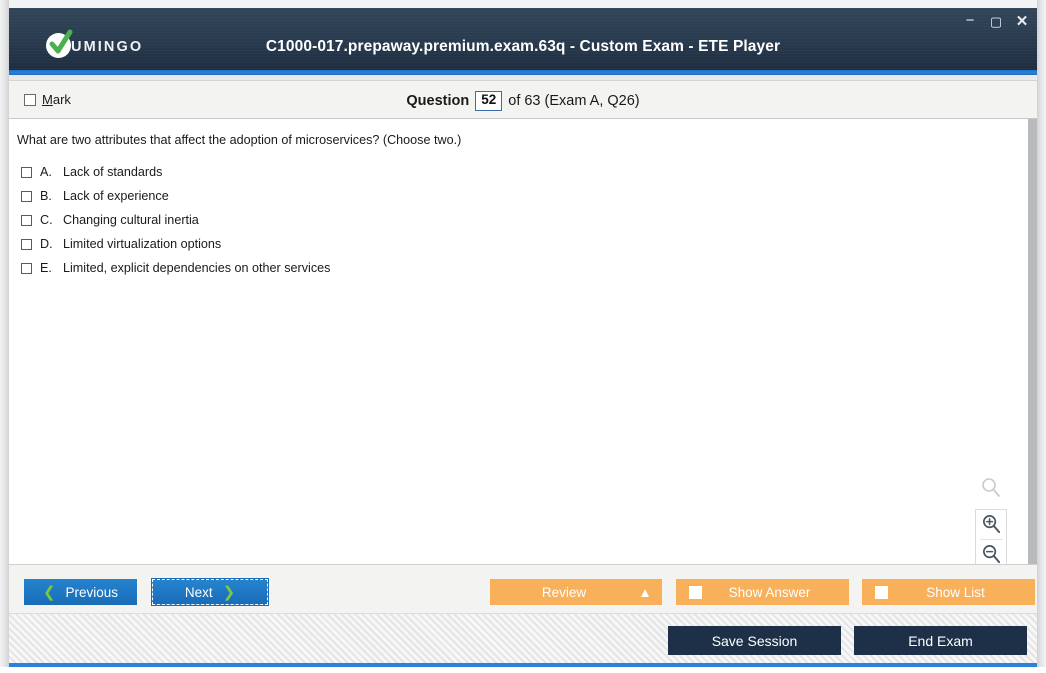 The width and height of the screenshot is (1046, 673). I want to click on question-counter: Question 52 of 63 (Exam A, Q26), so click(523, 101).